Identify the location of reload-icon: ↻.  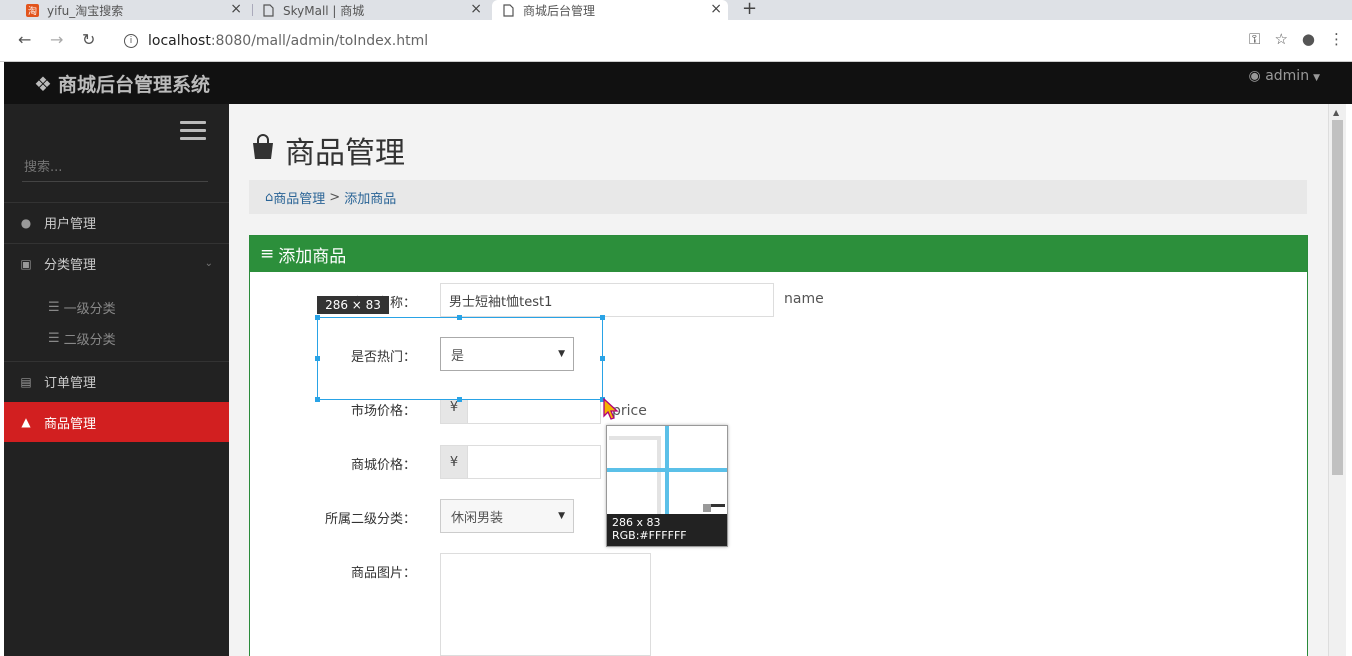
(88, 39).